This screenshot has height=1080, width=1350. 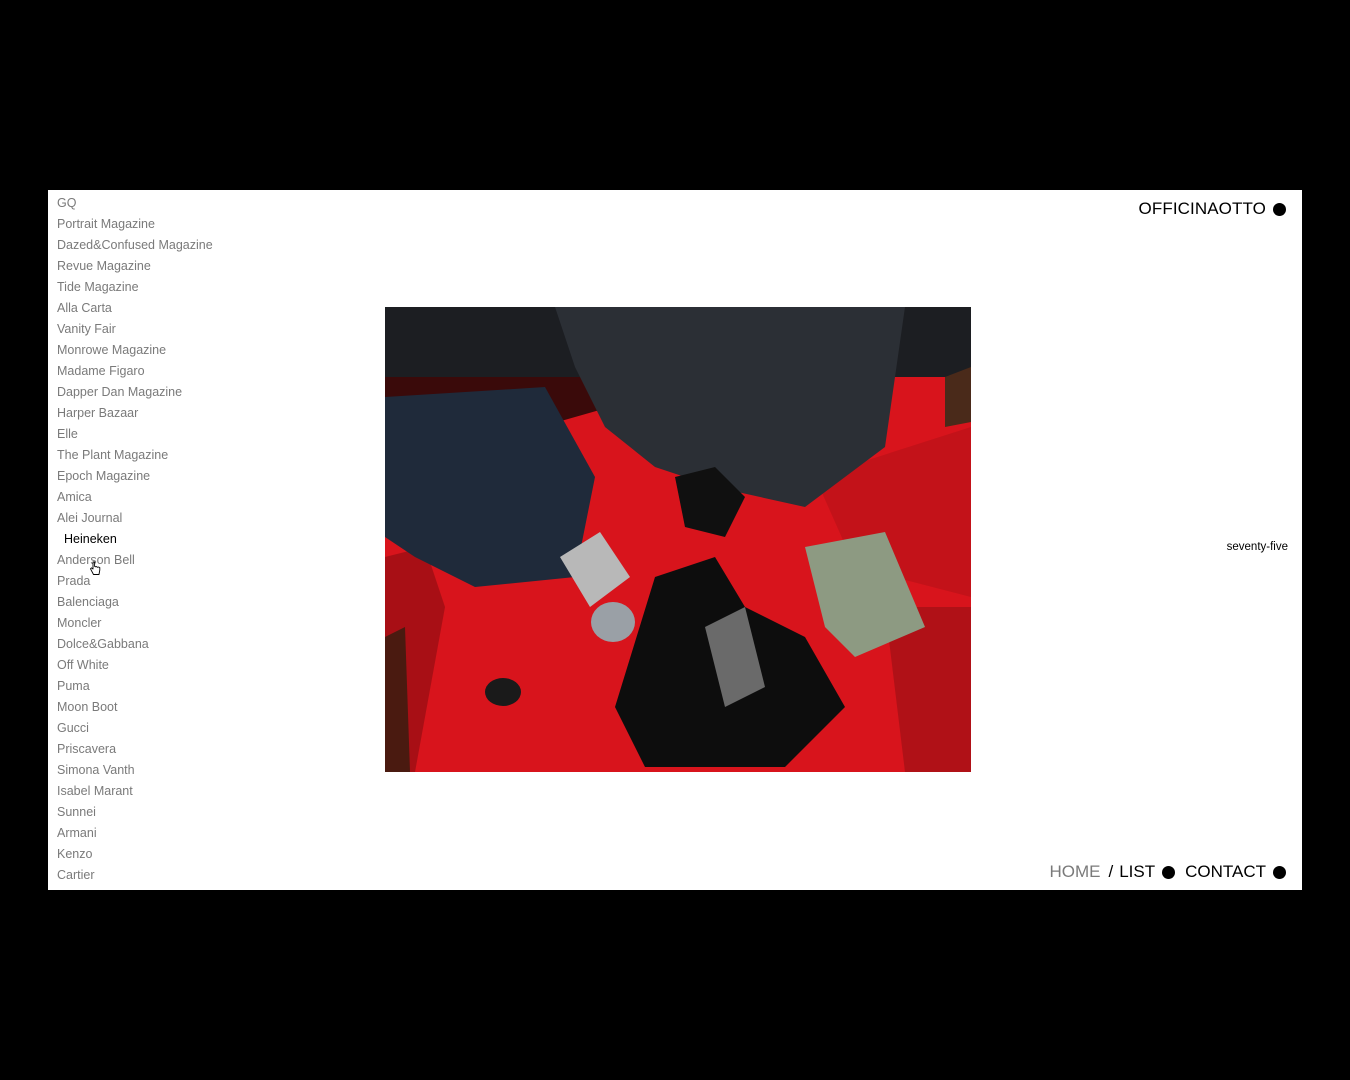 What do you see at coordinates (135, 455) in the screenshot?
I see `client-link: The Plant Magazine` at bounding box center [135, 455].